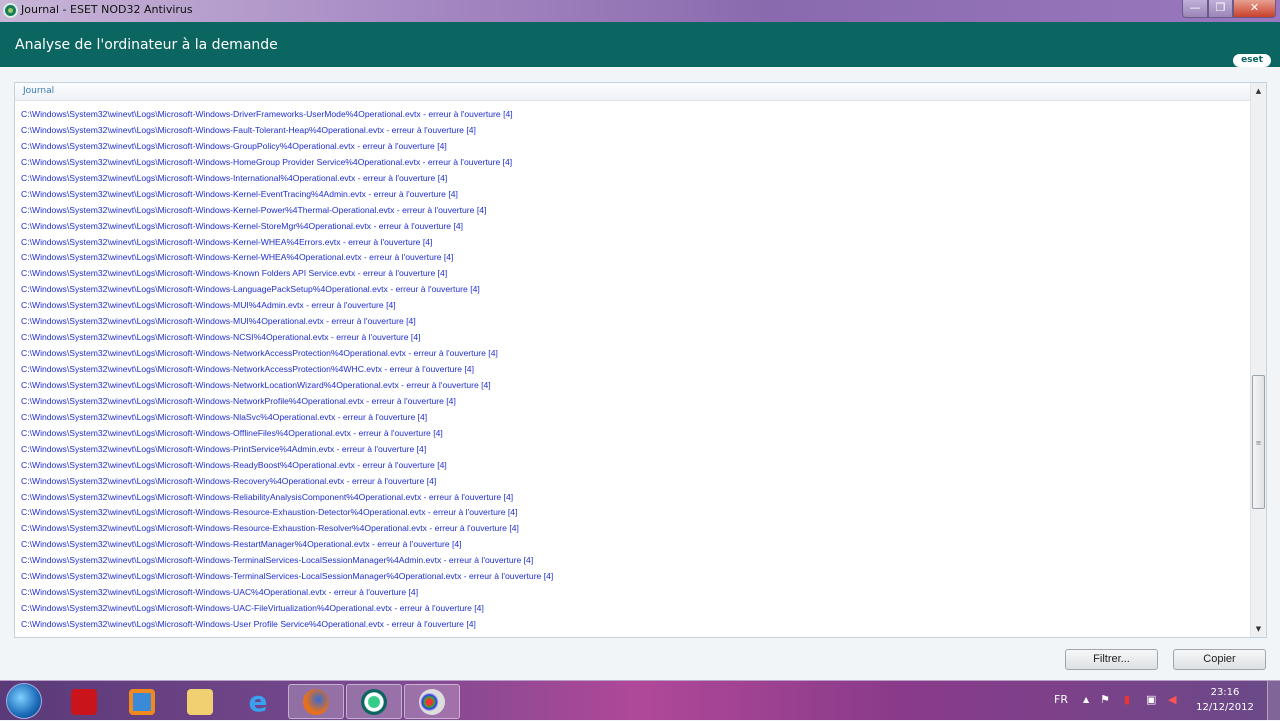 The width and height of the screenshot is (1280, 721). What do you see at coordinates (1086, 699) in the screenshot?
I see `show-hidden-icons-arrow-icon: ▲` at bounding box center [1086, 699].